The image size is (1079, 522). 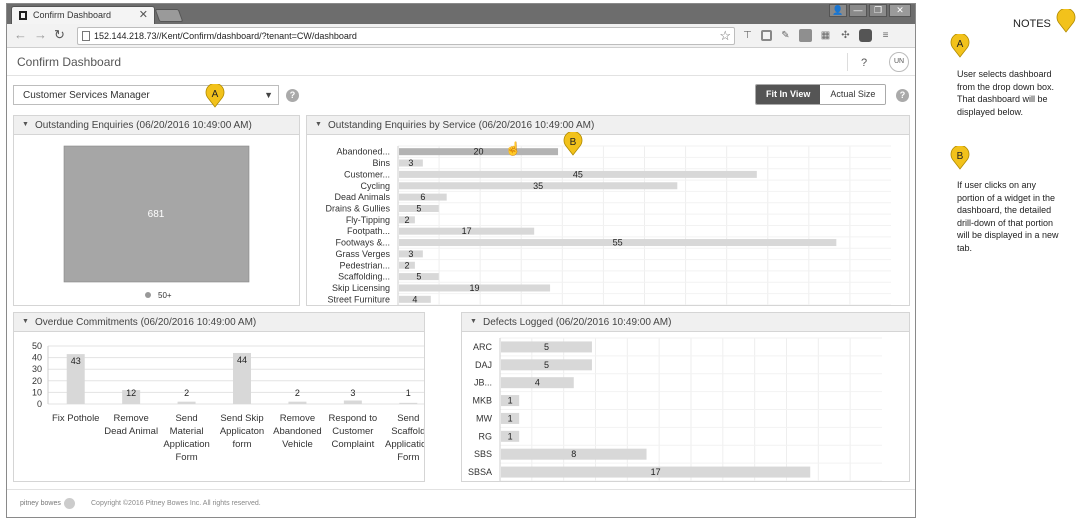 What do you see at coordinates (406, 265) in the screenshot?
I see `data-label: 2` at bounding box center [406, 265].